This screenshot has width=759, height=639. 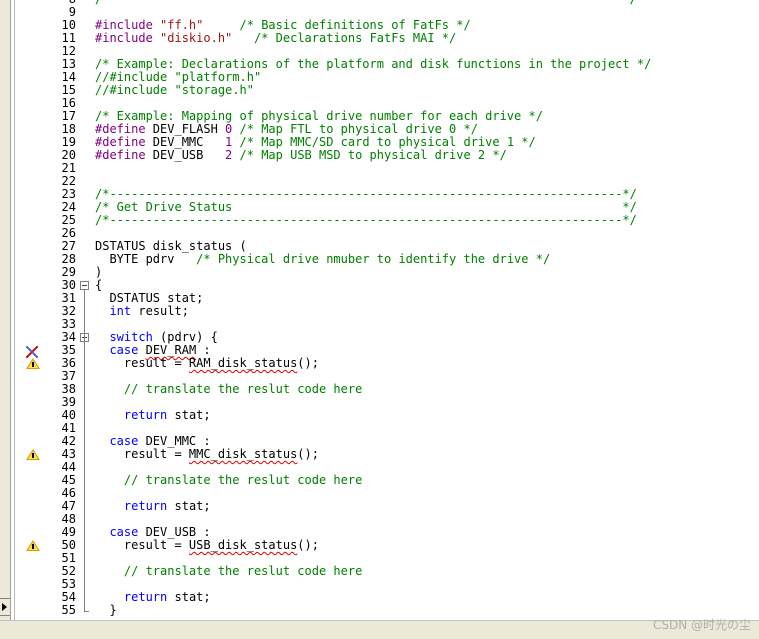 I want to click on fold-end-mark, so click(x=86, y=611).